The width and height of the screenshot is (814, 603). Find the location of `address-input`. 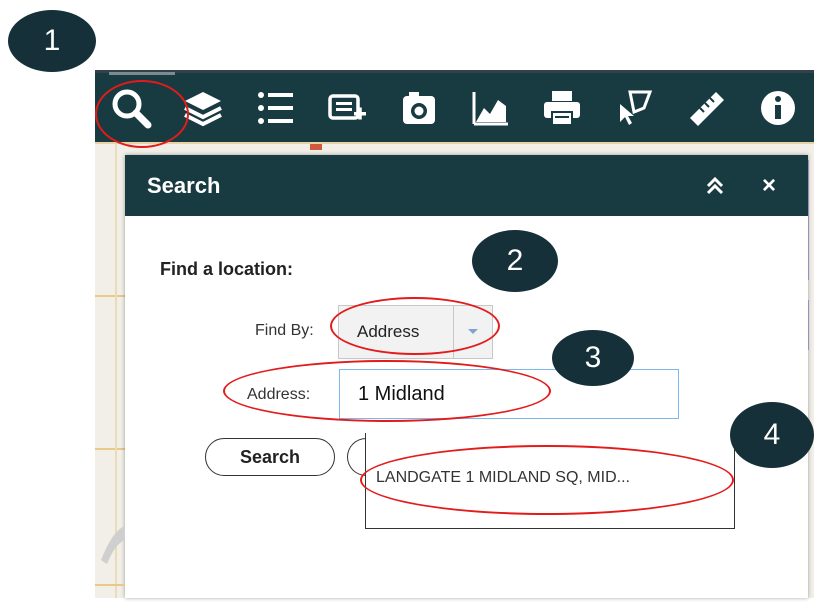

address-input is located at coordinates (509, 394).